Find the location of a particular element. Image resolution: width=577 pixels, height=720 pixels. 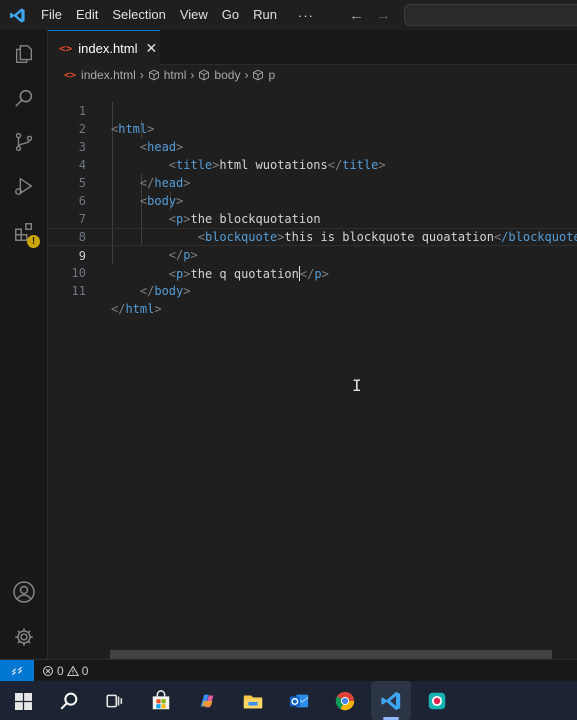

title-bar: File Edit Selection View Go Run ··· ← → is located at coordinates (288, 15).